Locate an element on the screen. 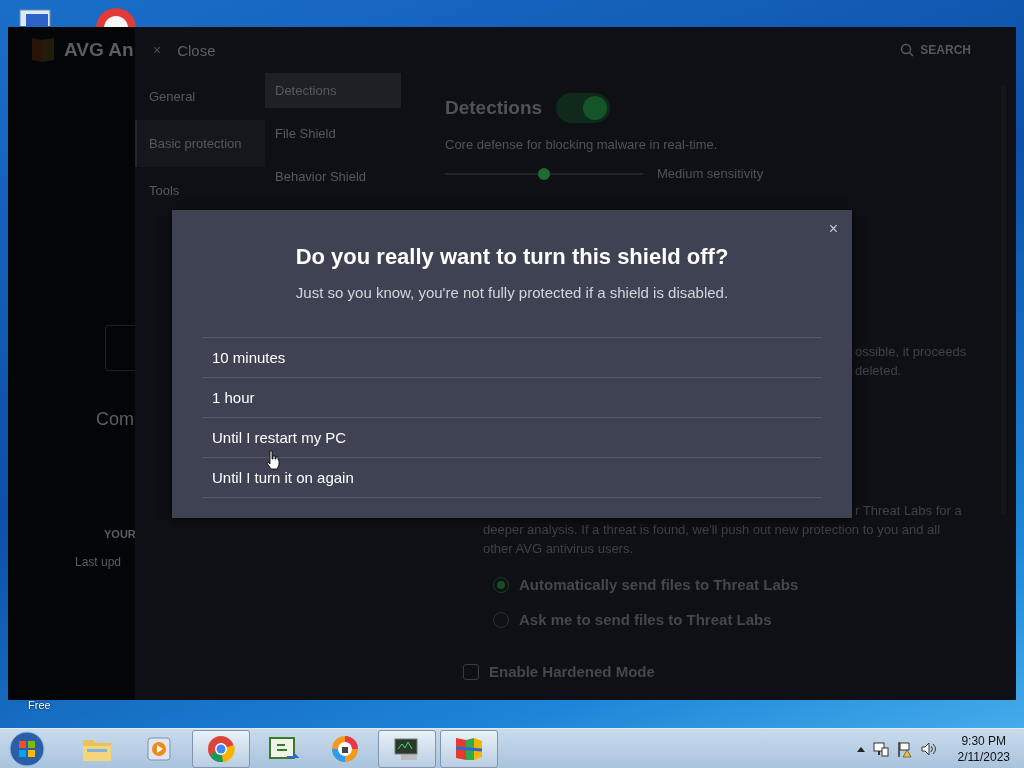  play-icon is located at coordinates (159, 749).